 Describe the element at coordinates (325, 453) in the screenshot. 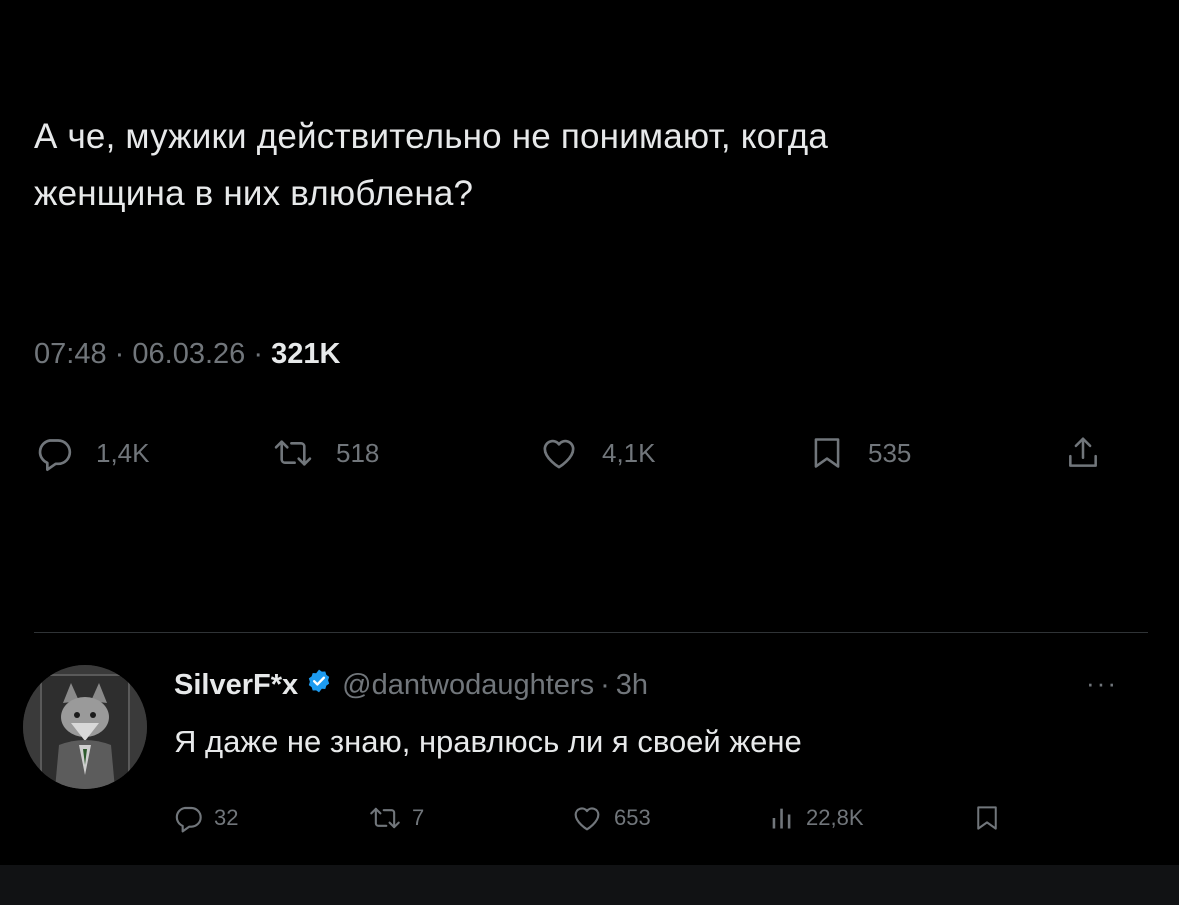

I see `retweet-button: 518` at that location.